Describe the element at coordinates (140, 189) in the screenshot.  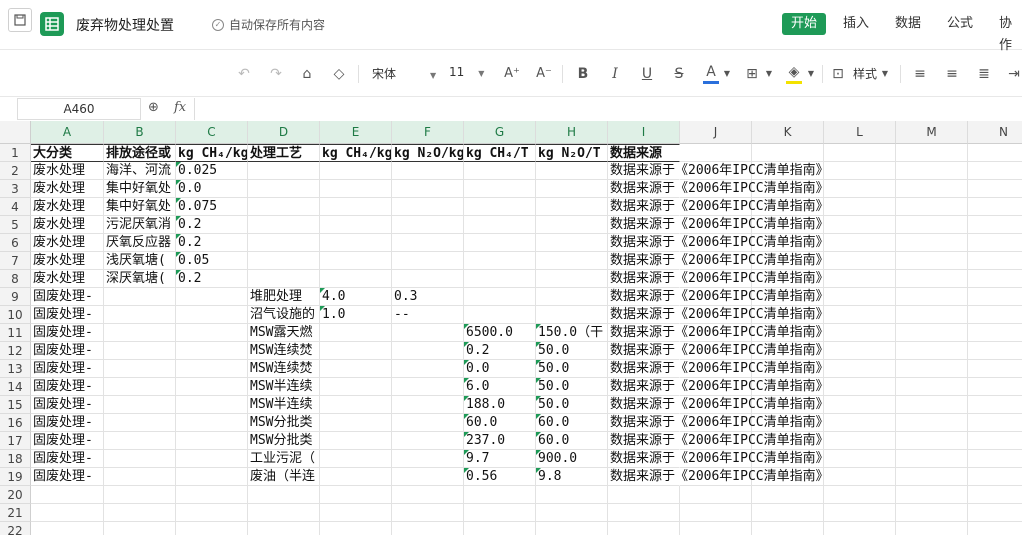
I see `table-cell: 集中好氧处` at that location.